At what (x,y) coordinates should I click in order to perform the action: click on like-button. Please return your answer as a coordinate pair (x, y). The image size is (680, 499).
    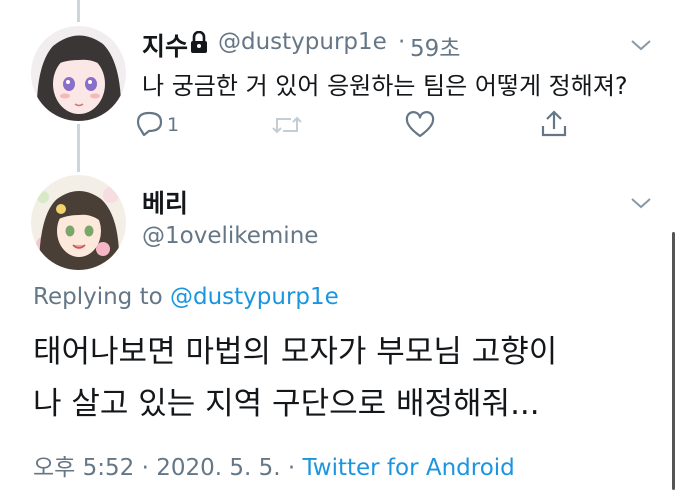
    Looking at the image, I should click on (420, 127).